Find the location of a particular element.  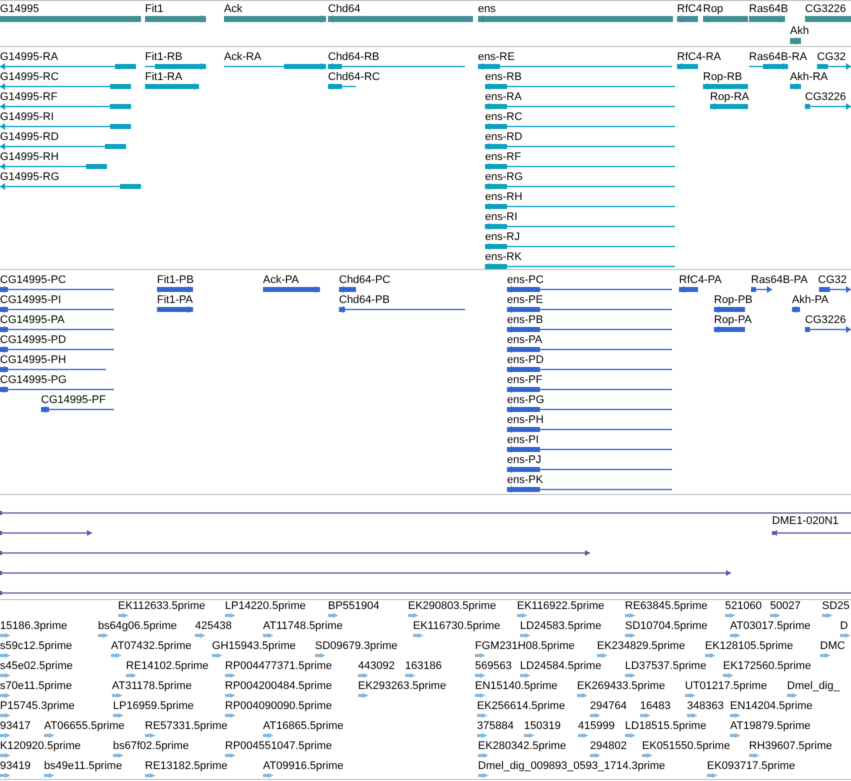

est-label: EK112633.5prime is located at coordinates (162, 606).